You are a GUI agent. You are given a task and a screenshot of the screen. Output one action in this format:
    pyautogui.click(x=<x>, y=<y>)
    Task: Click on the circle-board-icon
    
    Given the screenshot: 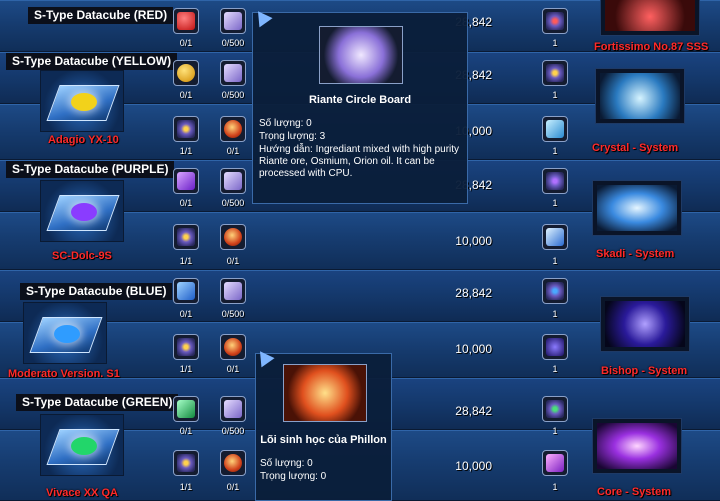 What is the action you would take?
    pyautogui.click(x=361, y=55)
    